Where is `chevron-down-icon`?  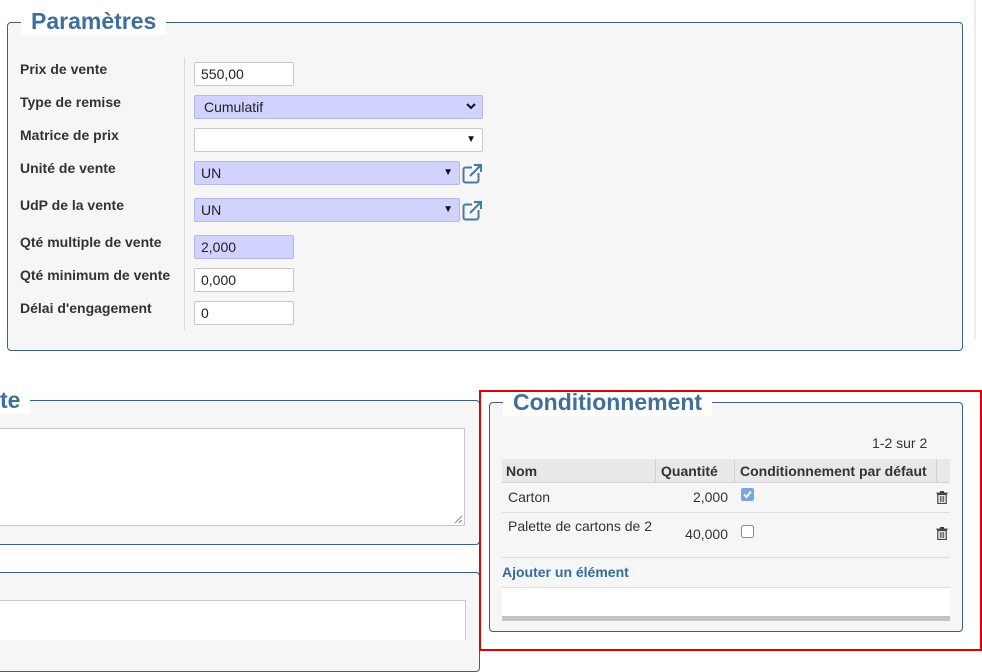 chevron-down-icon is located at coordinates (471, 106).